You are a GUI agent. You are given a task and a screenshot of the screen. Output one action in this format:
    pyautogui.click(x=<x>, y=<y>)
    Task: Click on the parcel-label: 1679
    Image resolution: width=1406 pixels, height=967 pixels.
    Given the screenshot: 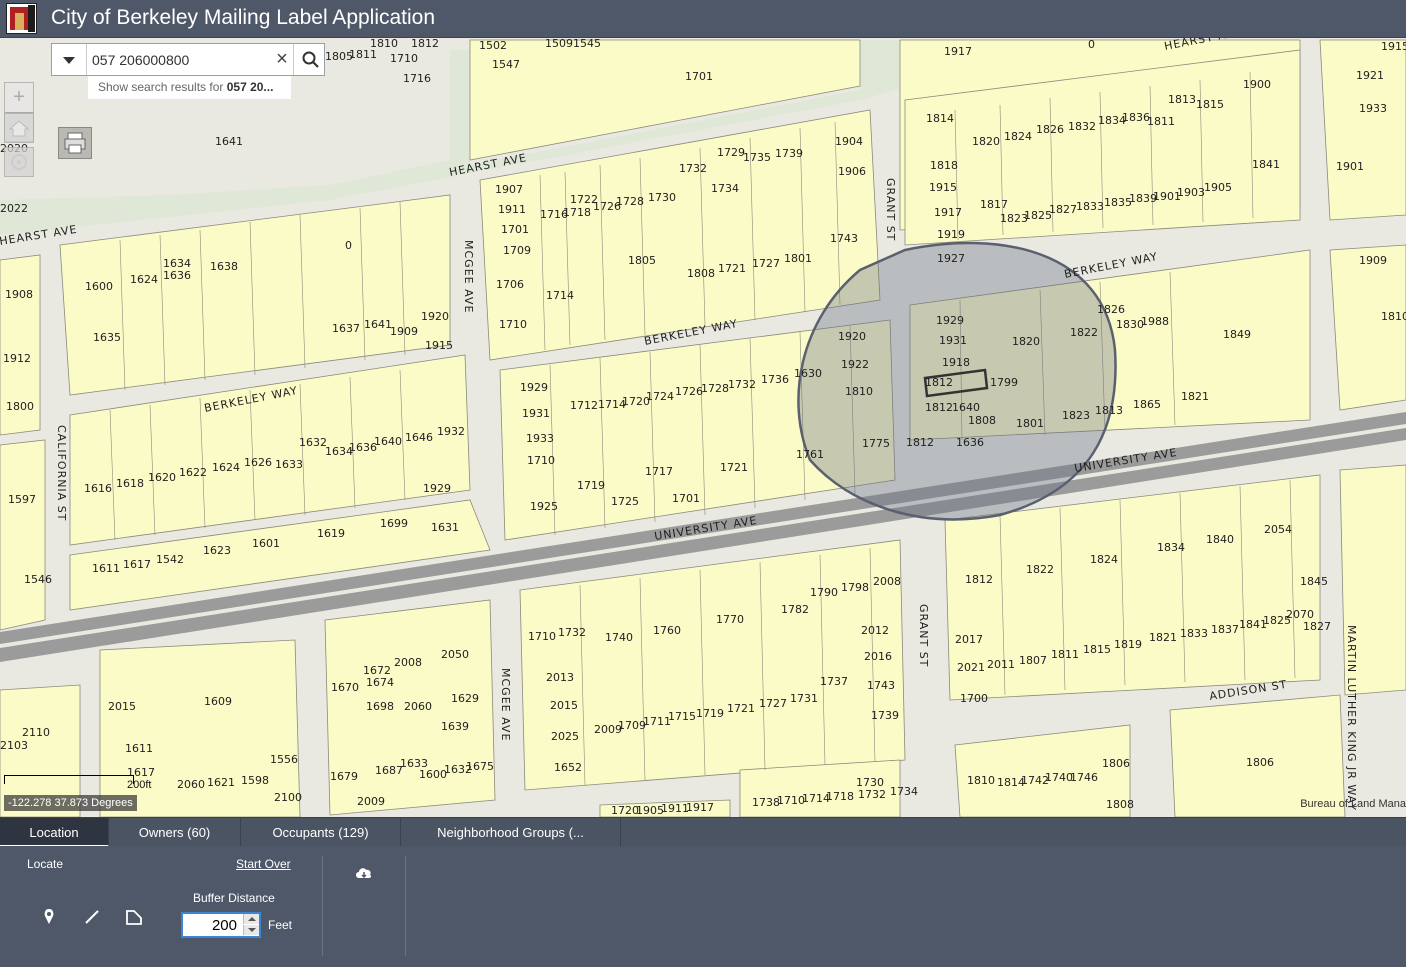 What is the action you would take?
    pyautogui.click(x=344, y=776)
    